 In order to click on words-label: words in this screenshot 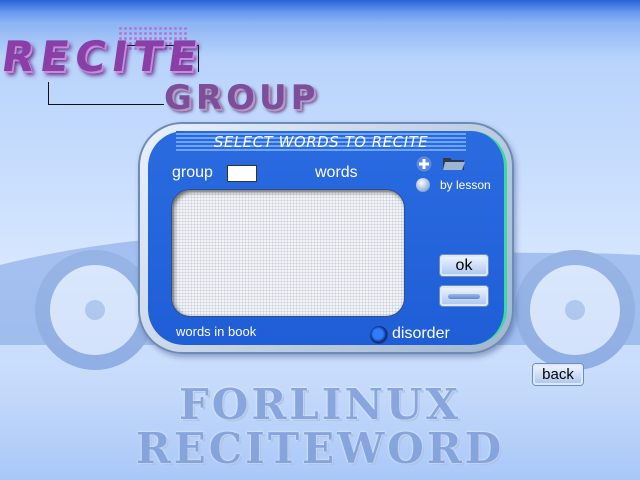, I will do `click(336, 172)`.